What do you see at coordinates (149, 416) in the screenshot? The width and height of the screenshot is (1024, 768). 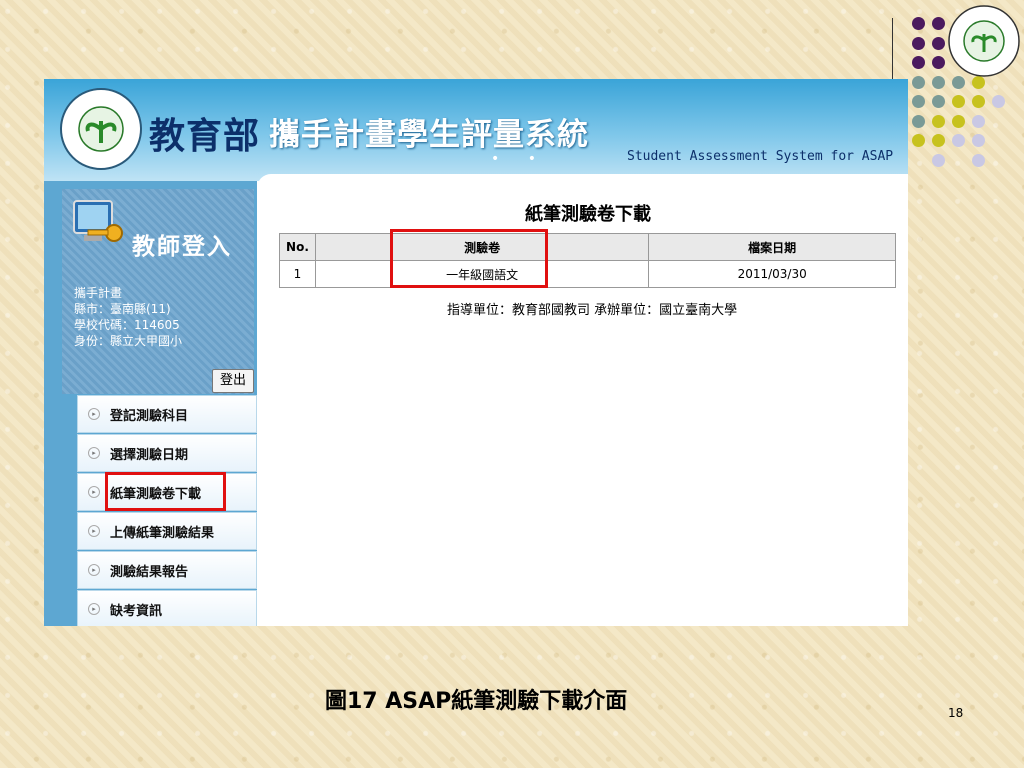 I see `menu-item-label: 登記測驗科目` at bounding box center [149, 416].